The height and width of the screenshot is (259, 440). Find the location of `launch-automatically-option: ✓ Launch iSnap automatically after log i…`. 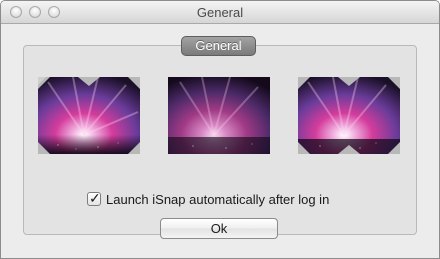

launch-automatically-option: ✓ Launch iSnap automatically after log i… is located at coordinates (208, 199).